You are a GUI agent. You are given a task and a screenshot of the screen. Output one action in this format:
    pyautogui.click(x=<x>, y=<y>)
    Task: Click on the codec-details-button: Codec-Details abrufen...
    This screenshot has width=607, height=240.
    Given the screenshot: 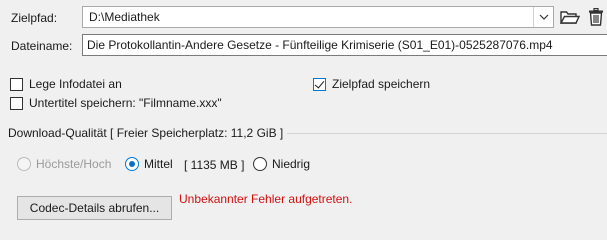 What is the action you would take?
    pyautogui.click(x=94, y=208)
    